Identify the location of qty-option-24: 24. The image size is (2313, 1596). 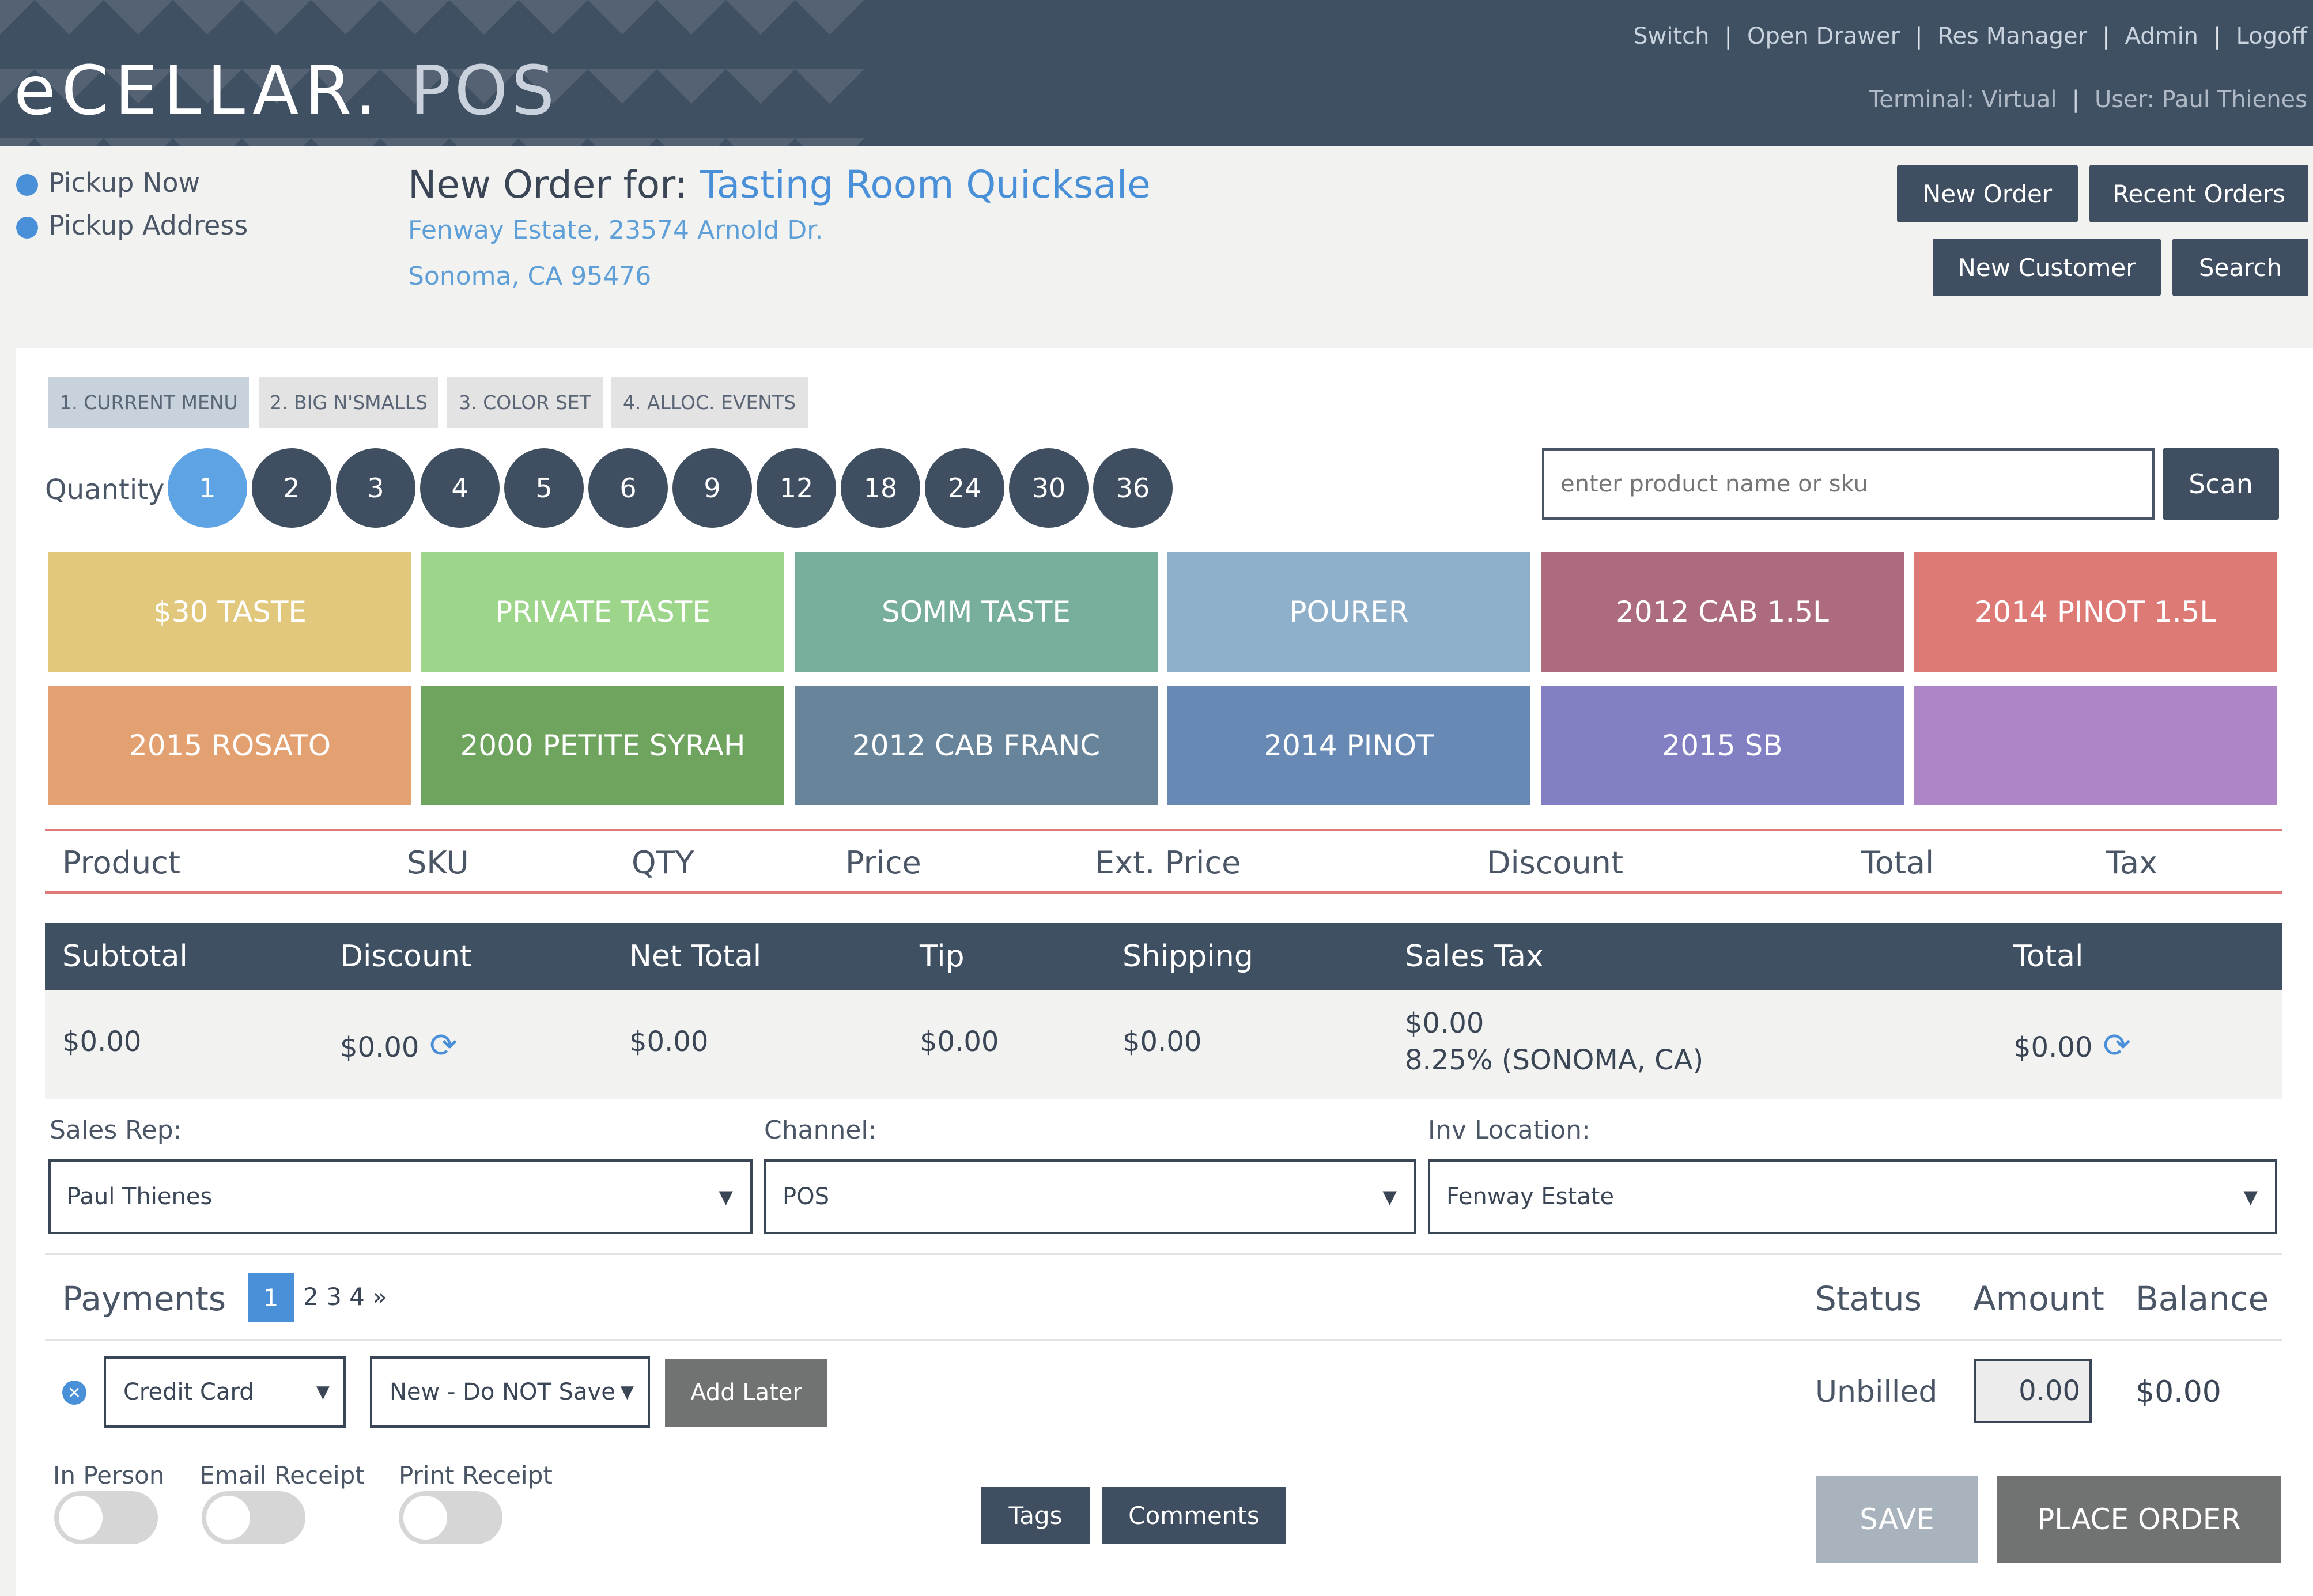
(964, 488).